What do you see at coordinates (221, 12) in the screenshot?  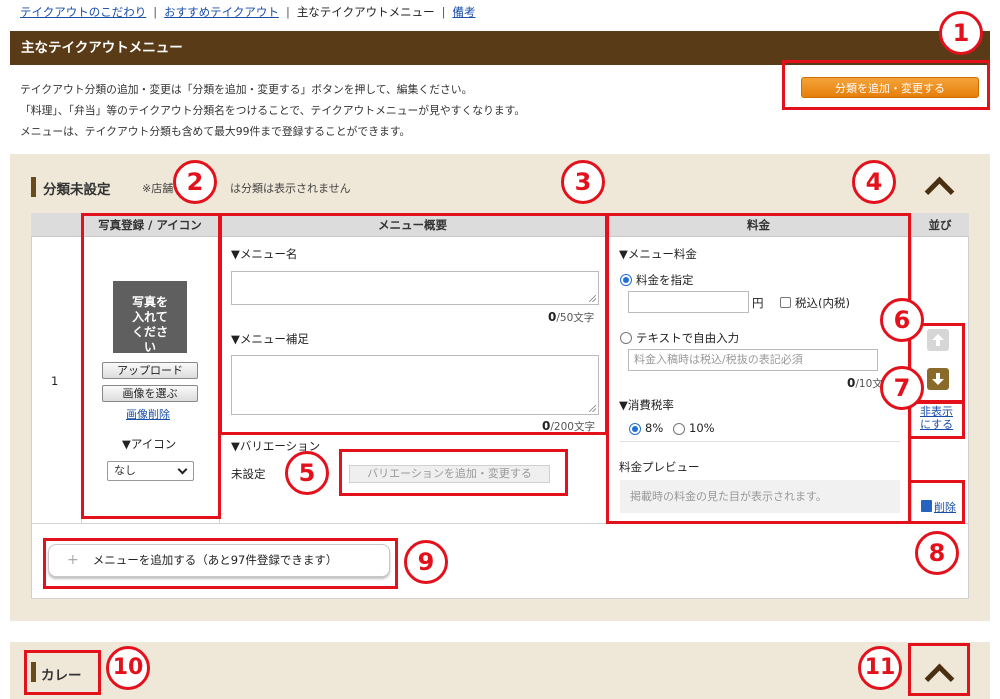 I see `breadcrumb-link-osusume: おすすめテイクアウト` at bounding box center [221, 12].